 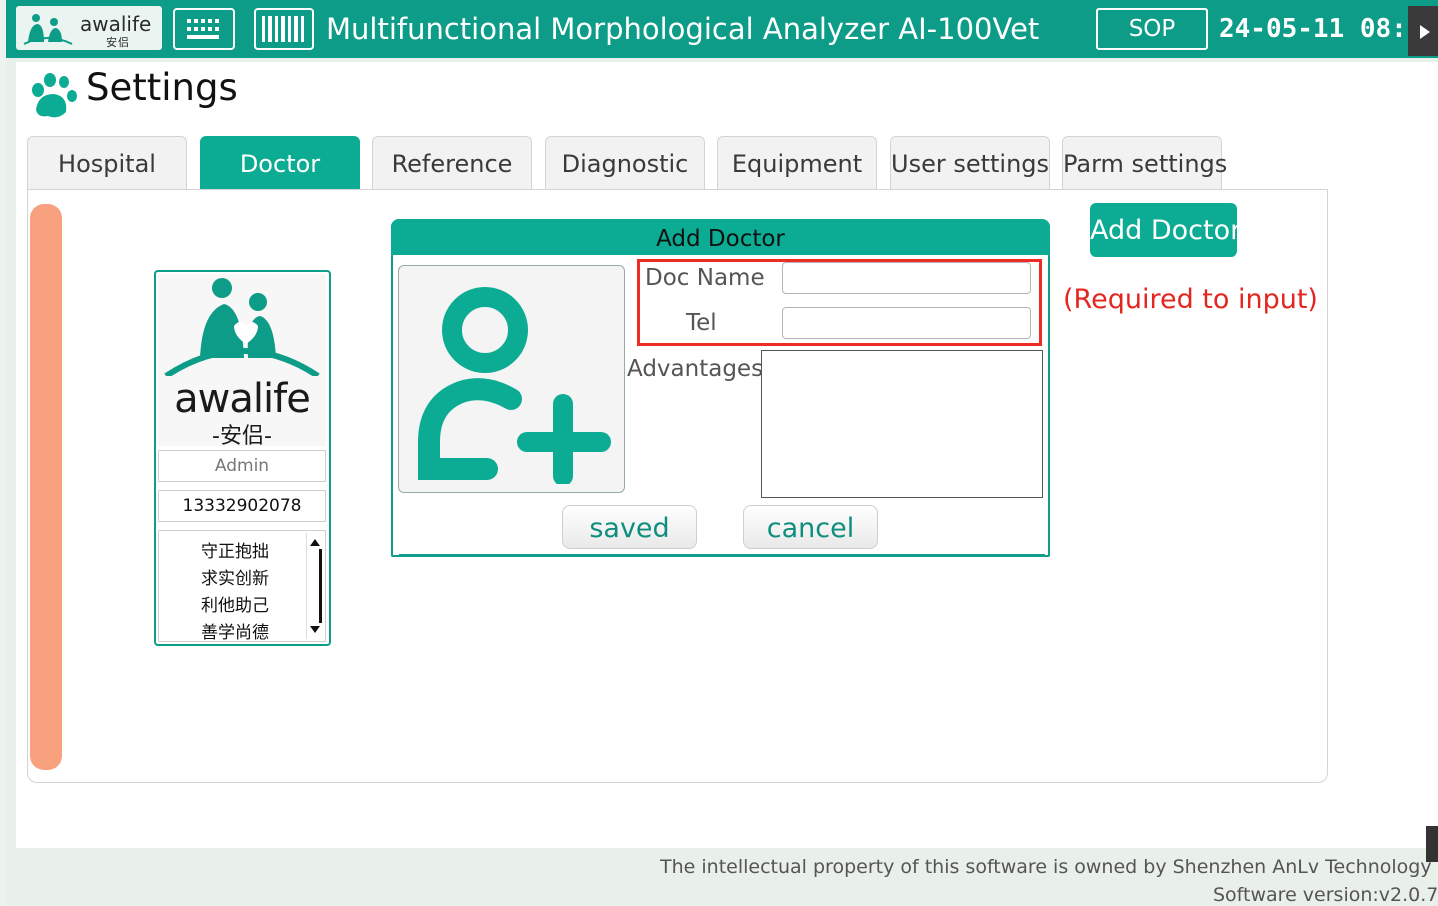 I want to click on software-version: Software version:v2.0.7.0, so click(x=1325, y=895).